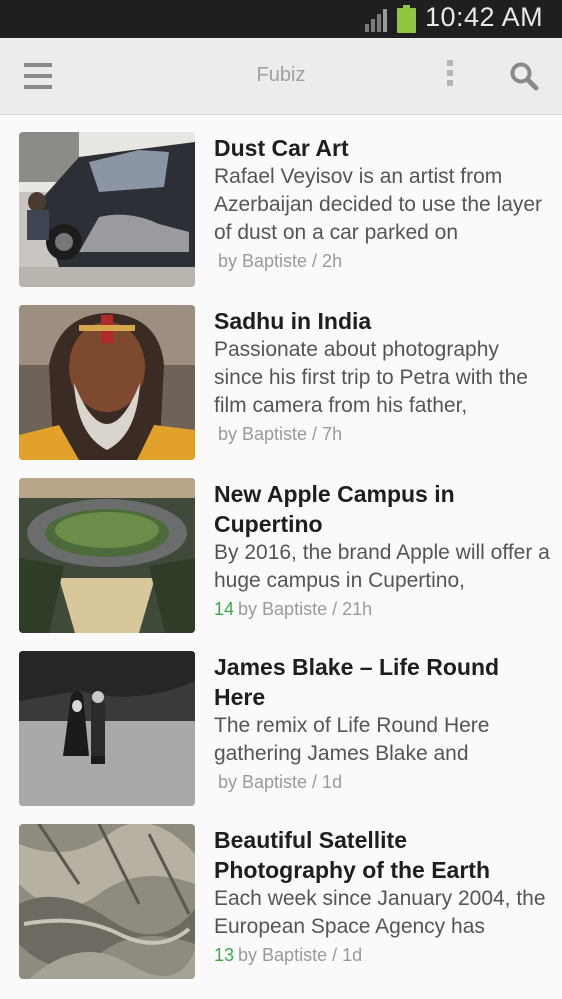  Describe the element at coordinates (224, 955) in the screenshot. I see `comment-count: 13` at that location.